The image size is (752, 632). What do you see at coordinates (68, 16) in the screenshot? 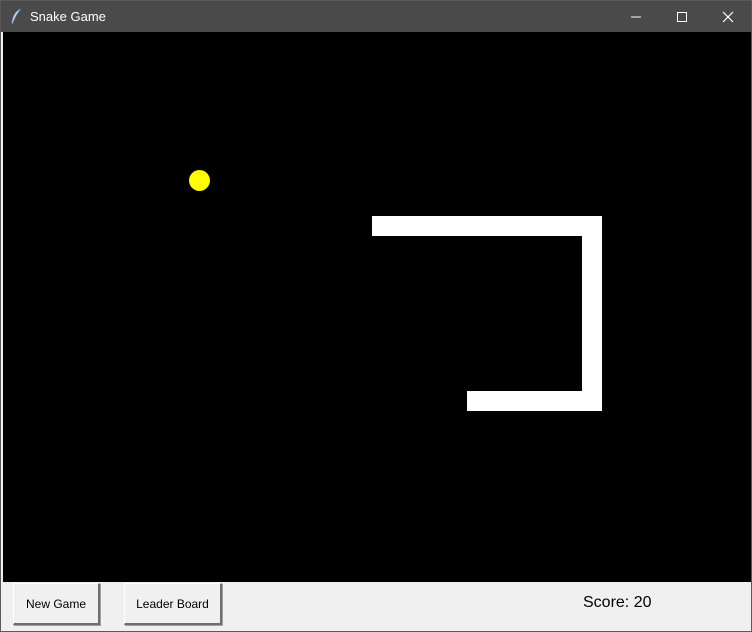
I see `window-title: Snake Game` at bounding box center [68, 16].